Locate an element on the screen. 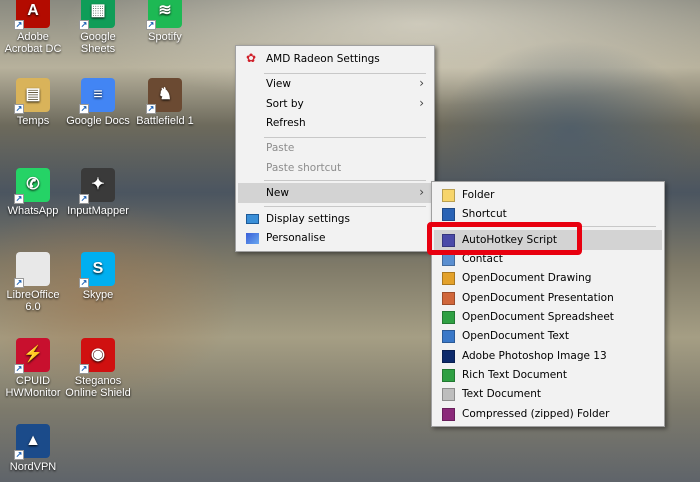 The height and width of the screenshot is (482, 700). icon-label: Google Docs is located at coordinates (98, 121).